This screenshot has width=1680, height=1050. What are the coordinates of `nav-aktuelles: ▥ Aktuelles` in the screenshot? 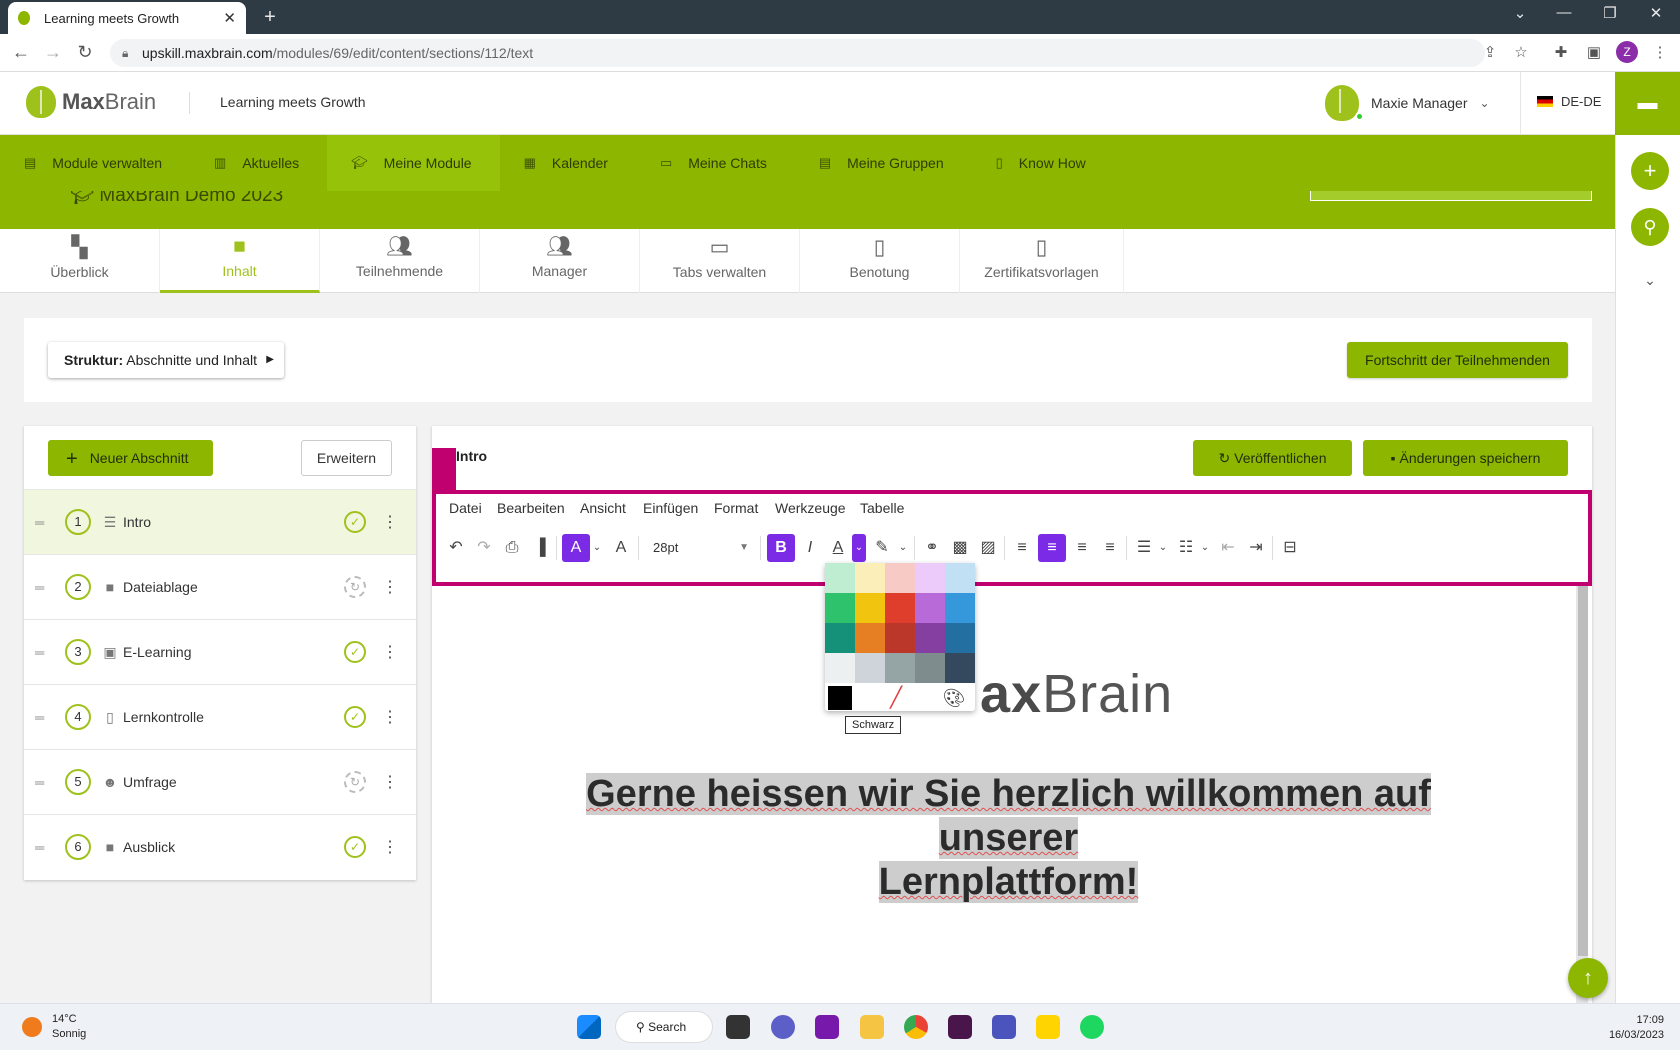 It's located at (258, 163).